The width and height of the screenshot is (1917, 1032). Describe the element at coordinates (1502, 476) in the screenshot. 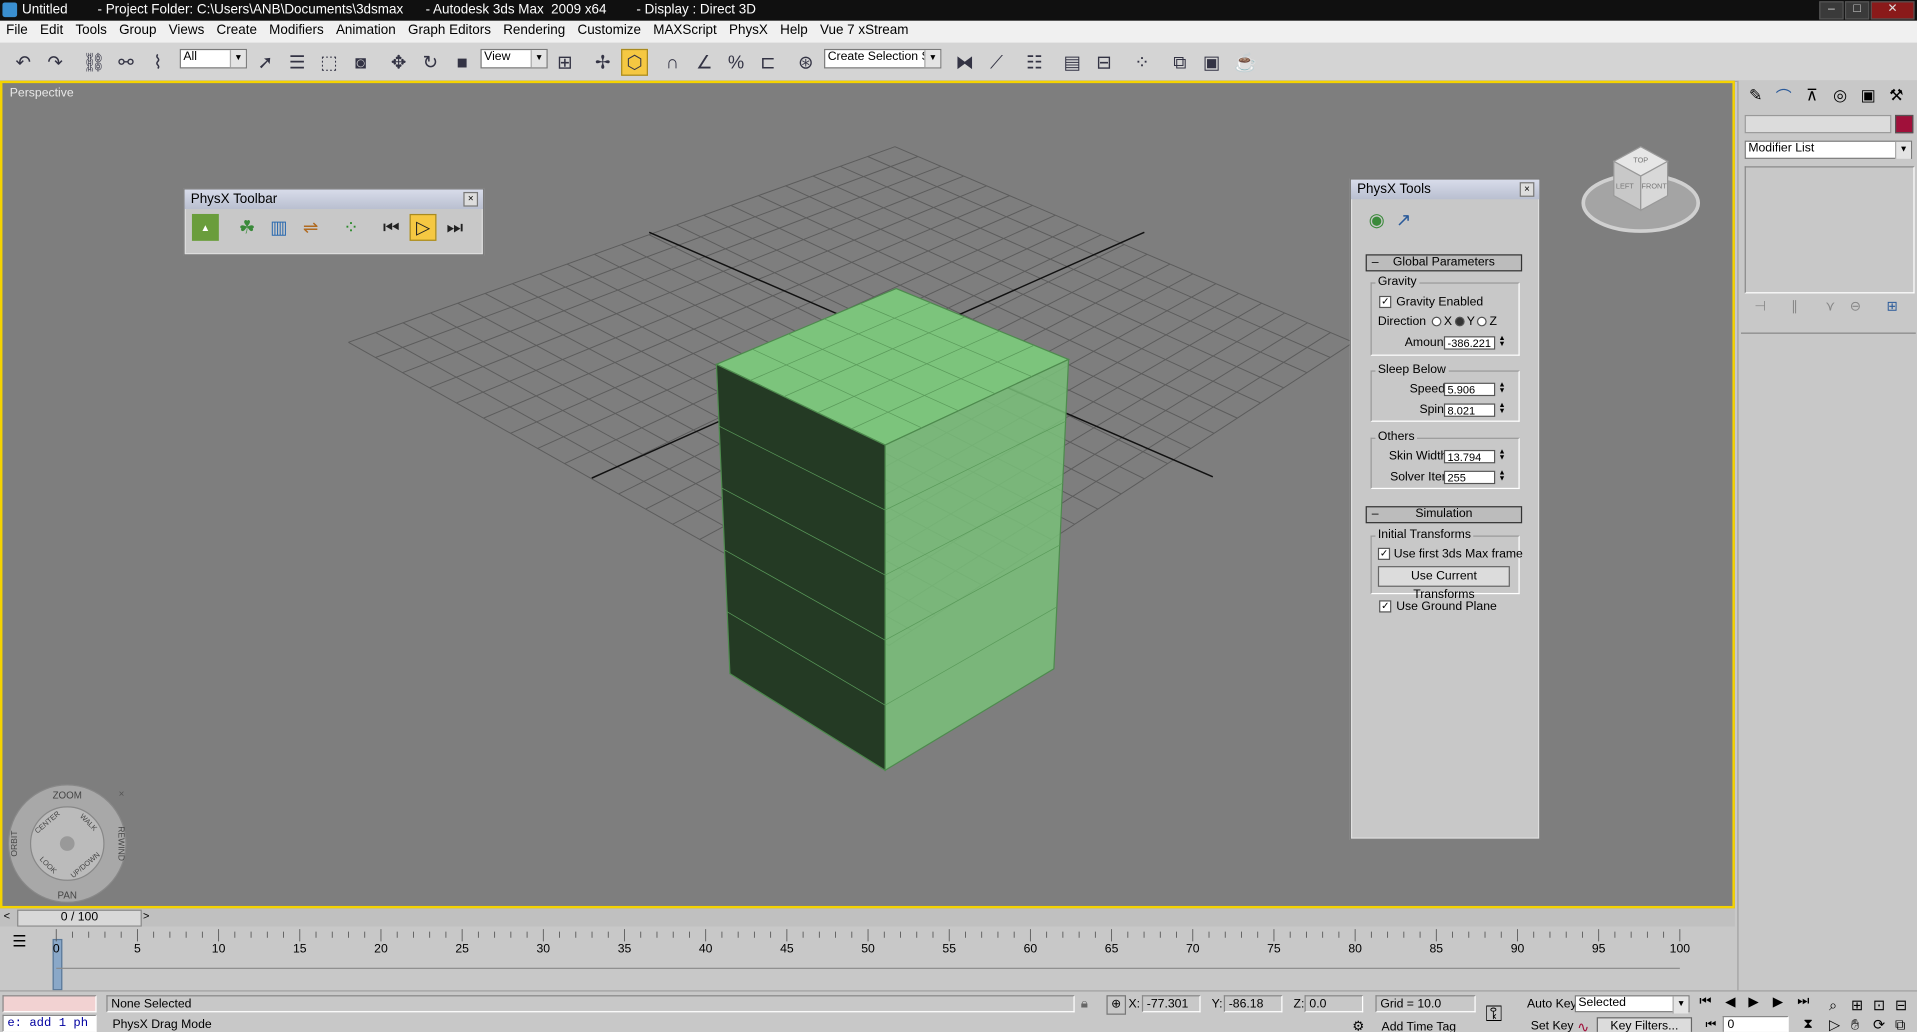

I see `solver-iter-spinner-arrows: ▲ ▼` at that location.